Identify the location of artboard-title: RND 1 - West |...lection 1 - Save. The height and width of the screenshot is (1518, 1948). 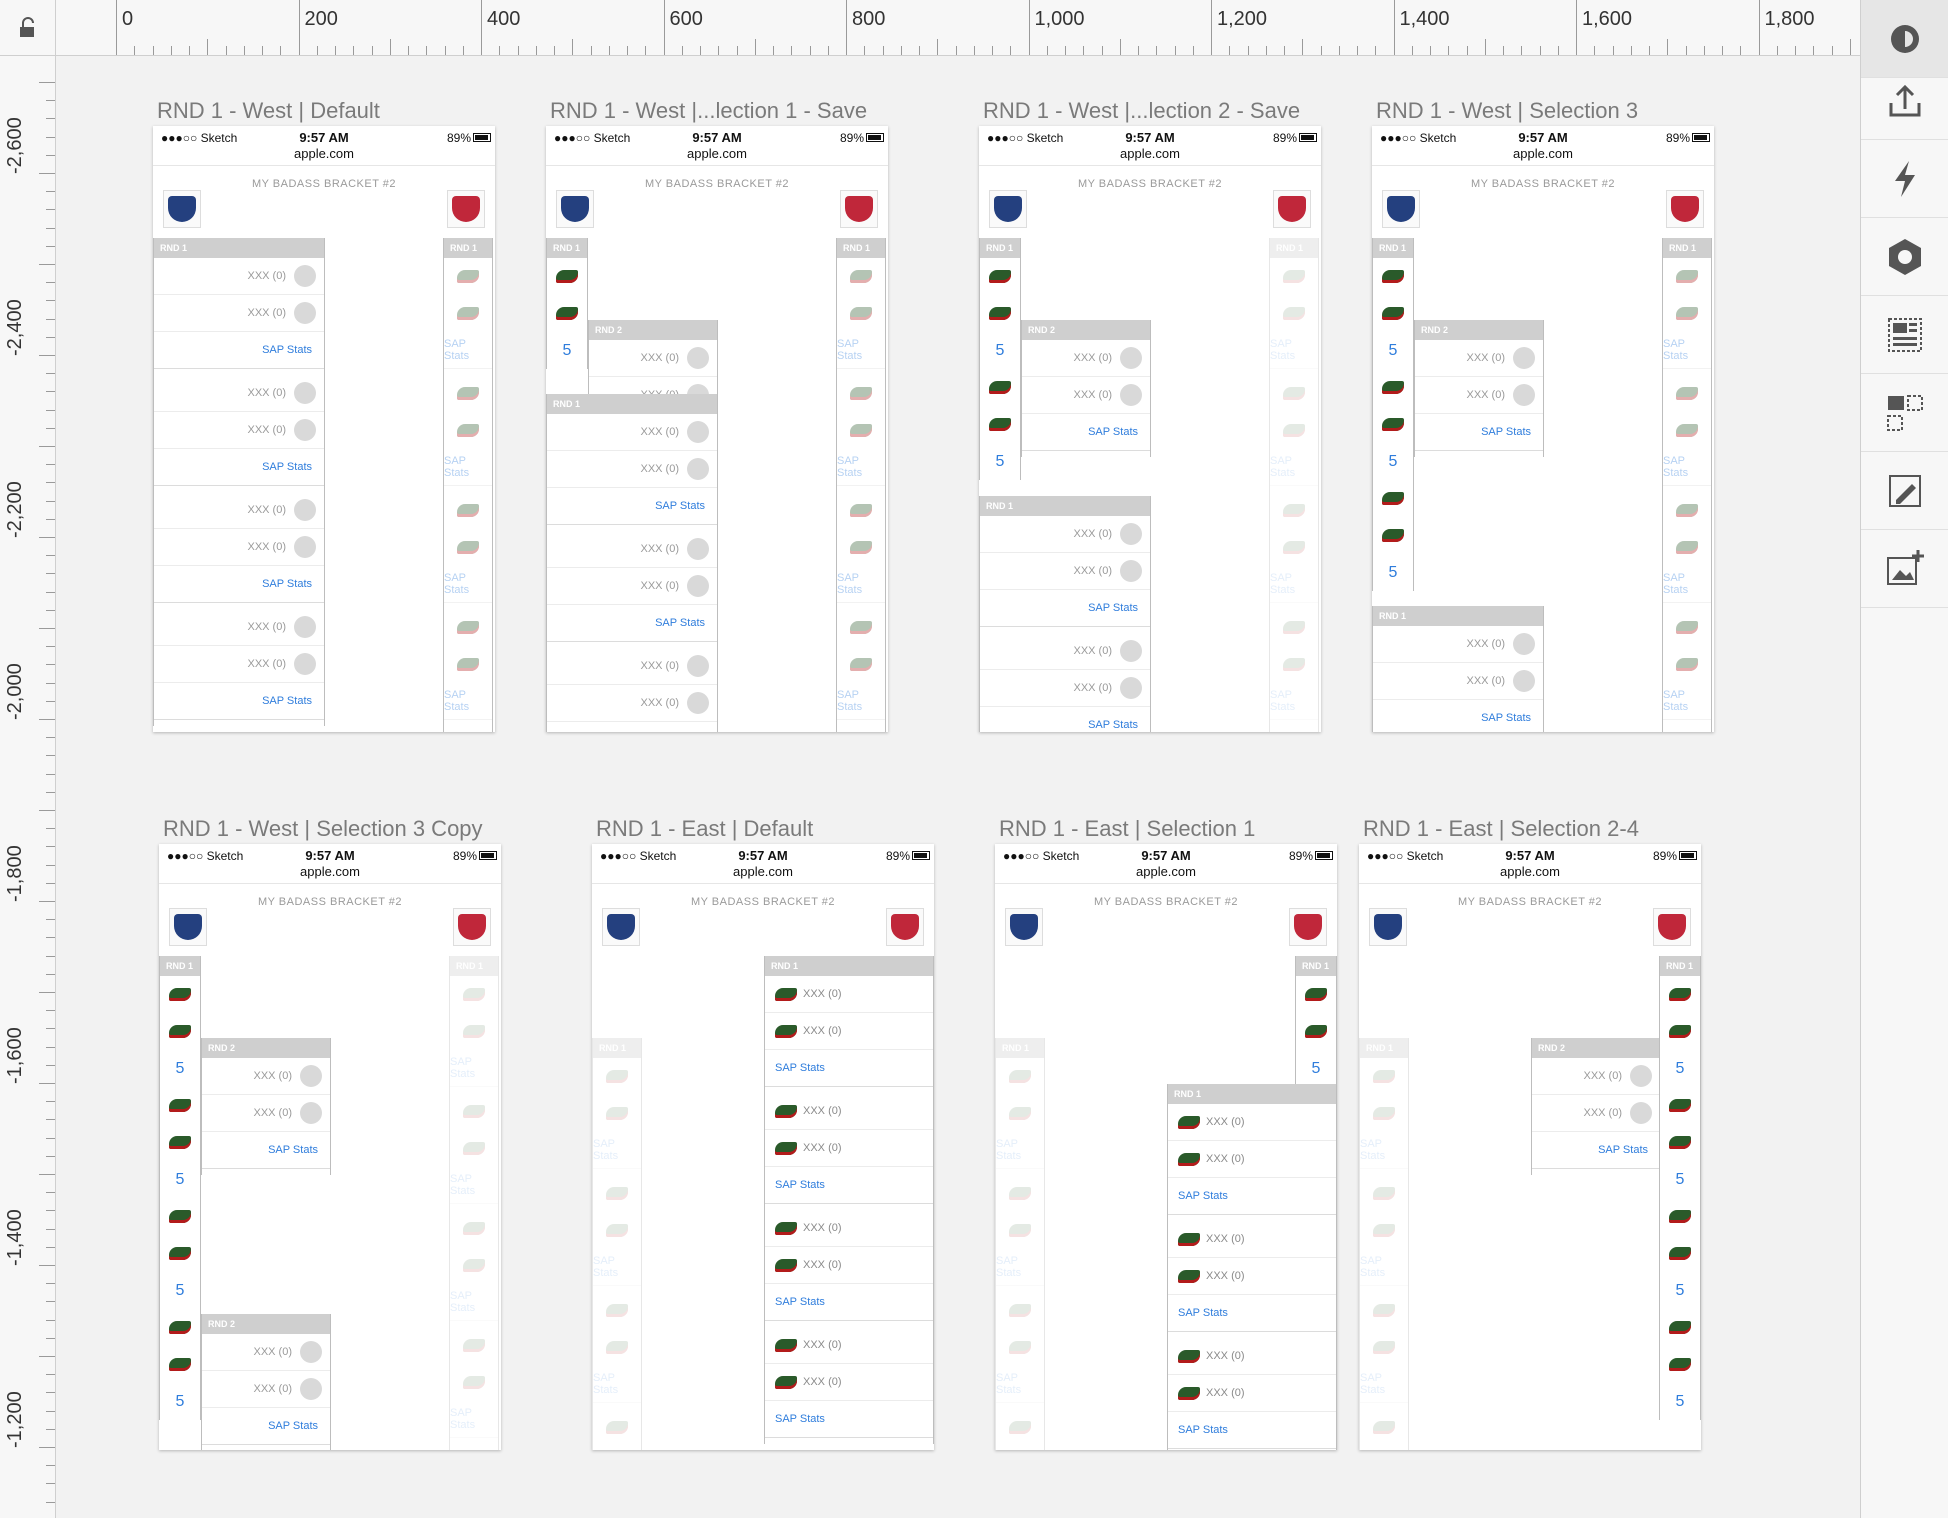
(708, 111).